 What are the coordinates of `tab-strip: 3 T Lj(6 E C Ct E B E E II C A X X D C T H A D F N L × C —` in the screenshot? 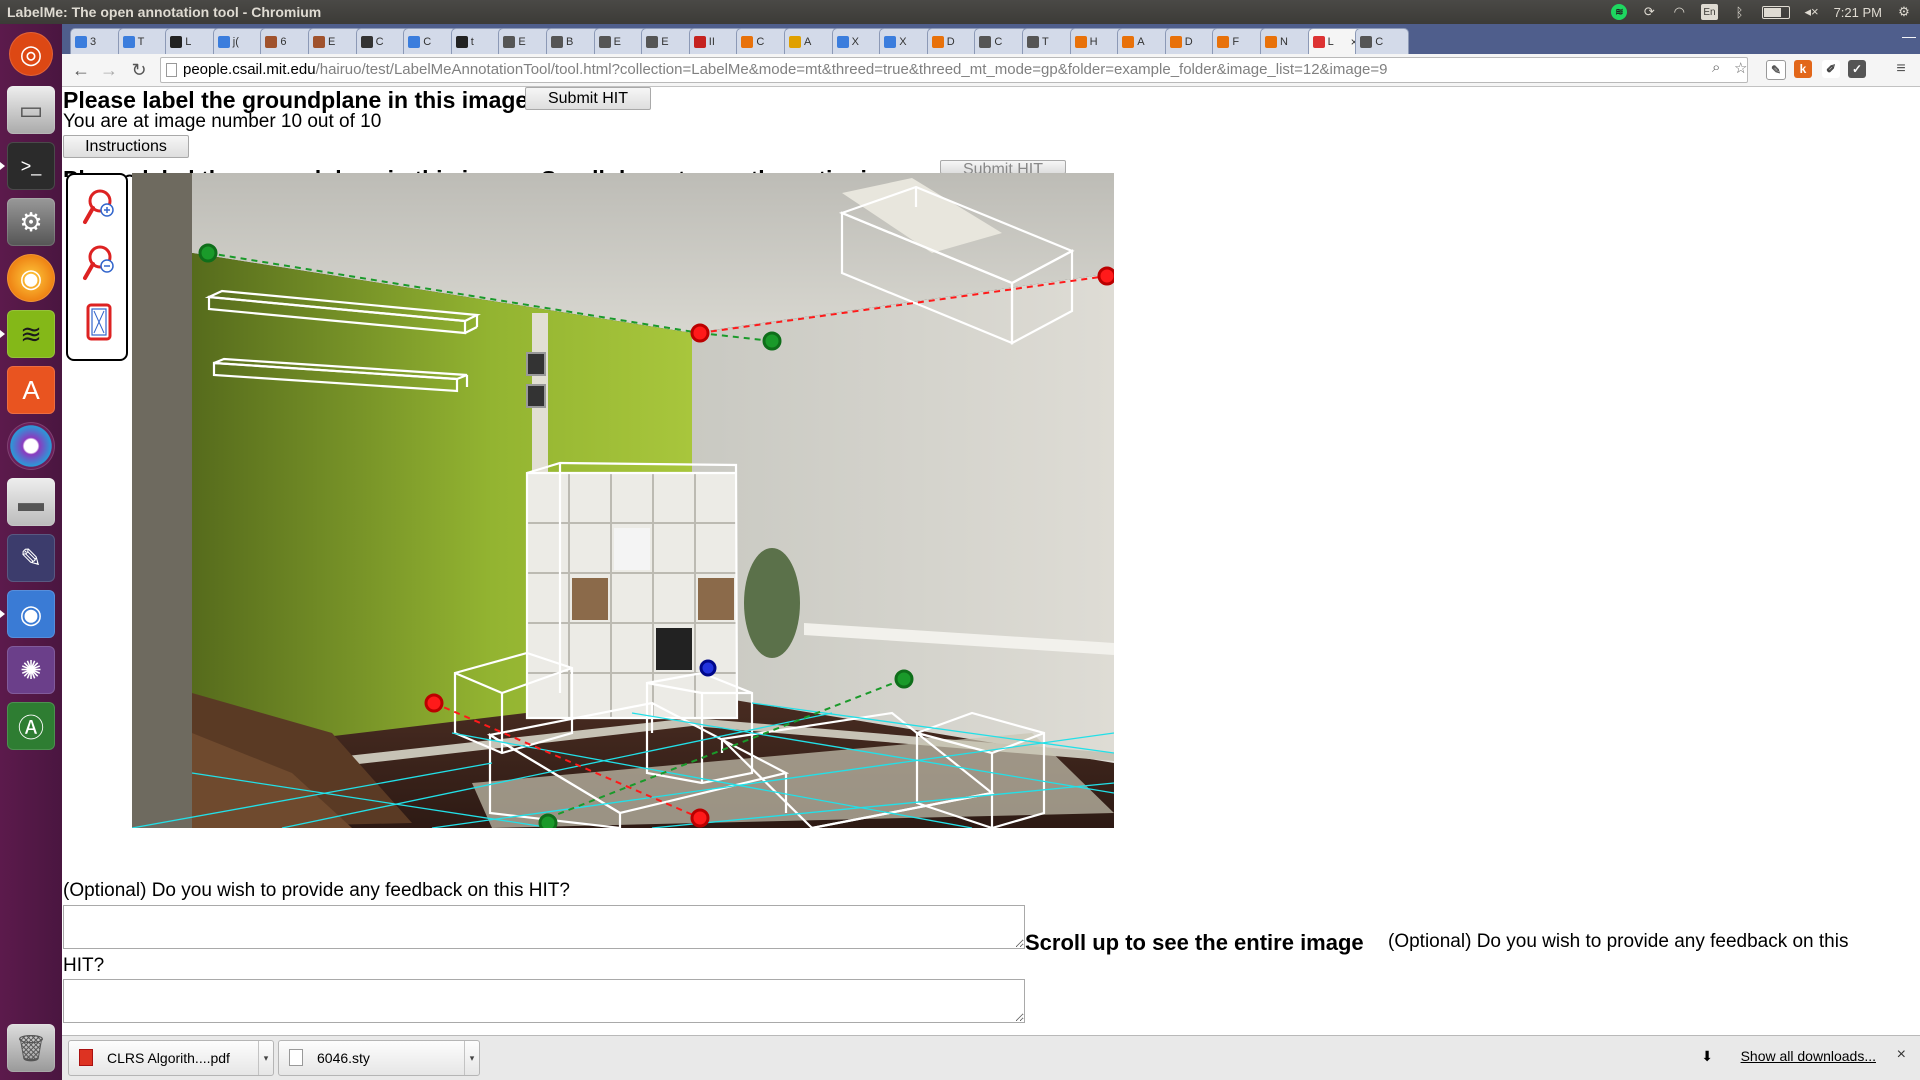 It's located at (991, 39).